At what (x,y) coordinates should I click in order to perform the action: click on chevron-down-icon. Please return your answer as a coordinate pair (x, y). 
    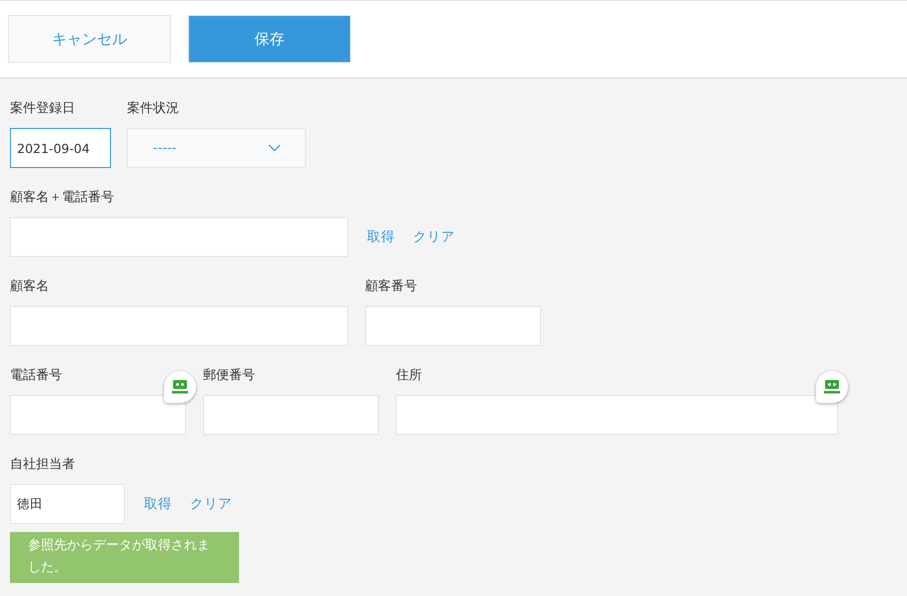
    Looking at the image, I should click on (274, 148).